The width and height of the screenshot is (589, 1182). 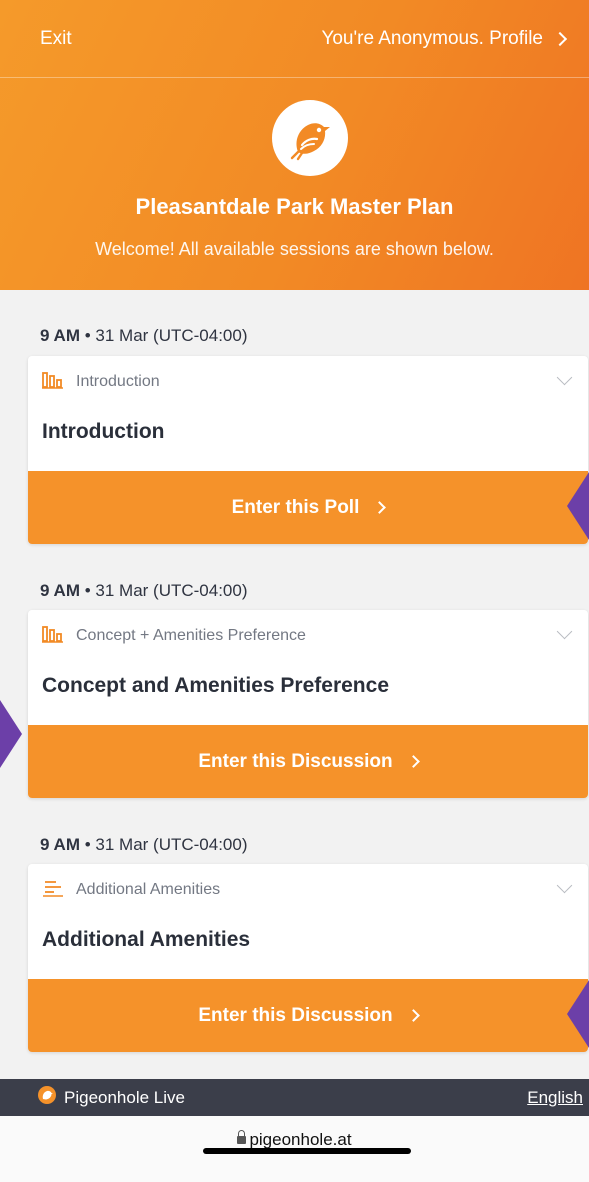 I want to click on enter-button-label: Enter this Poll, so click(x=295, y=507).